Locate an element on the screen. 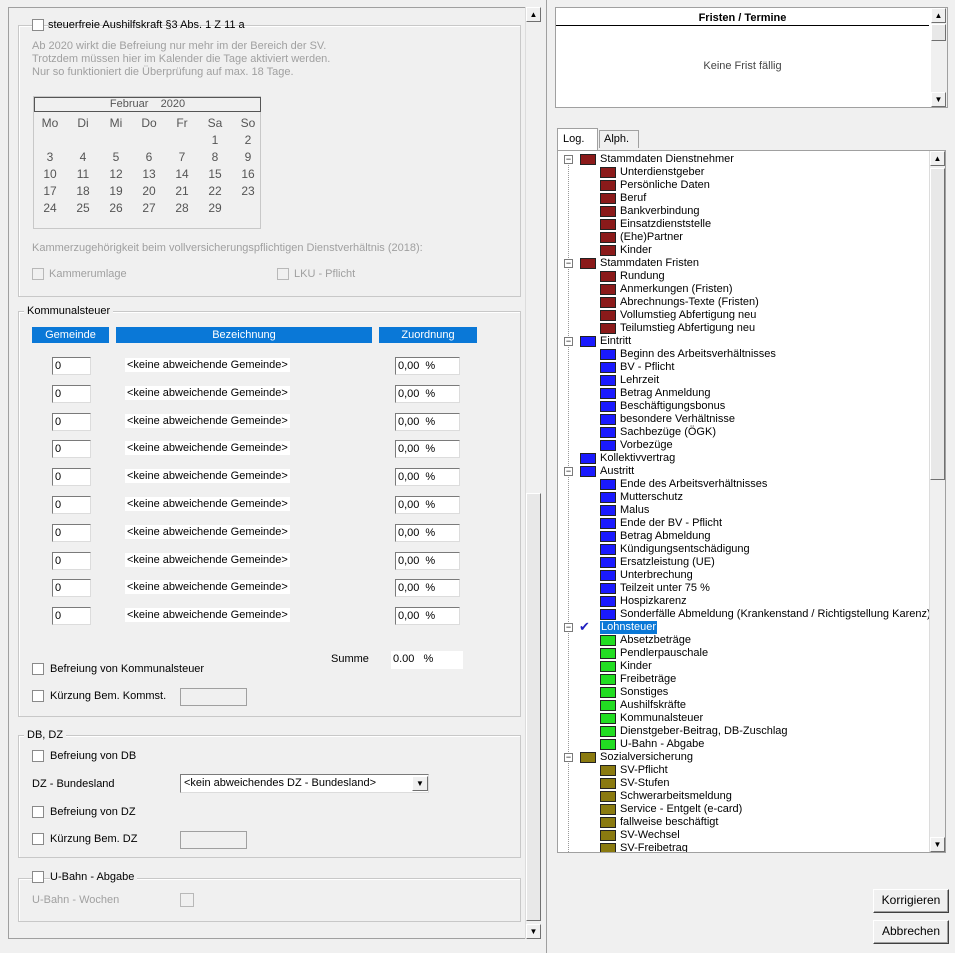  tree-item: Ende der BV - Pflicht is located at coordinates (743, 523).